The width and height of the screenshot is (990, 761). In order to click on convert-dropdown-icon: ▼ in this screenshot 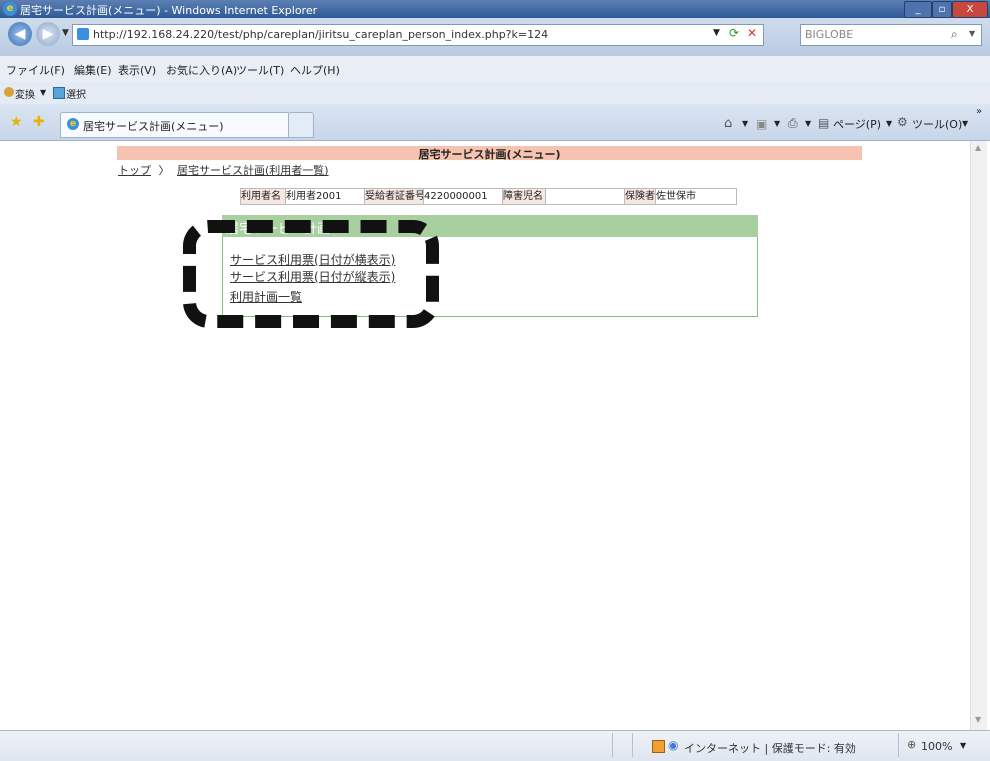, I will do `click(43, 92)`.